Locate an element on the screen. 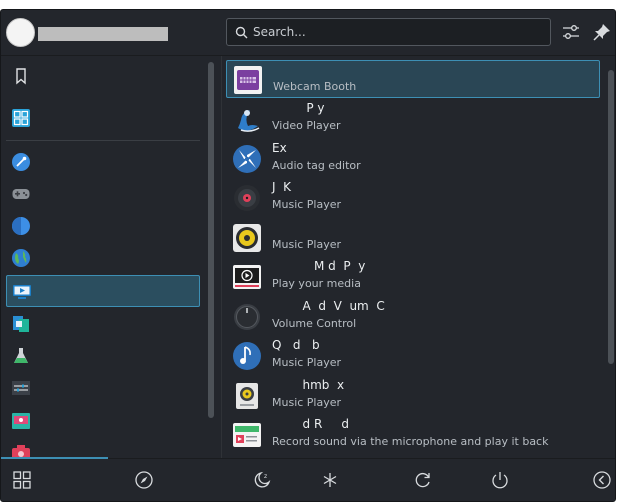 The height and width of the screenshot is (502, 628). app-description: Video Player is located at coordinates (306, 125).